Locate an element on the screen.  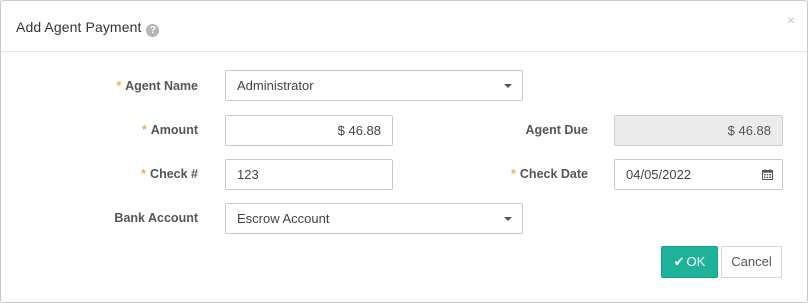
agent-due-value: $ 46.88 is located at coordinates (749, 130).